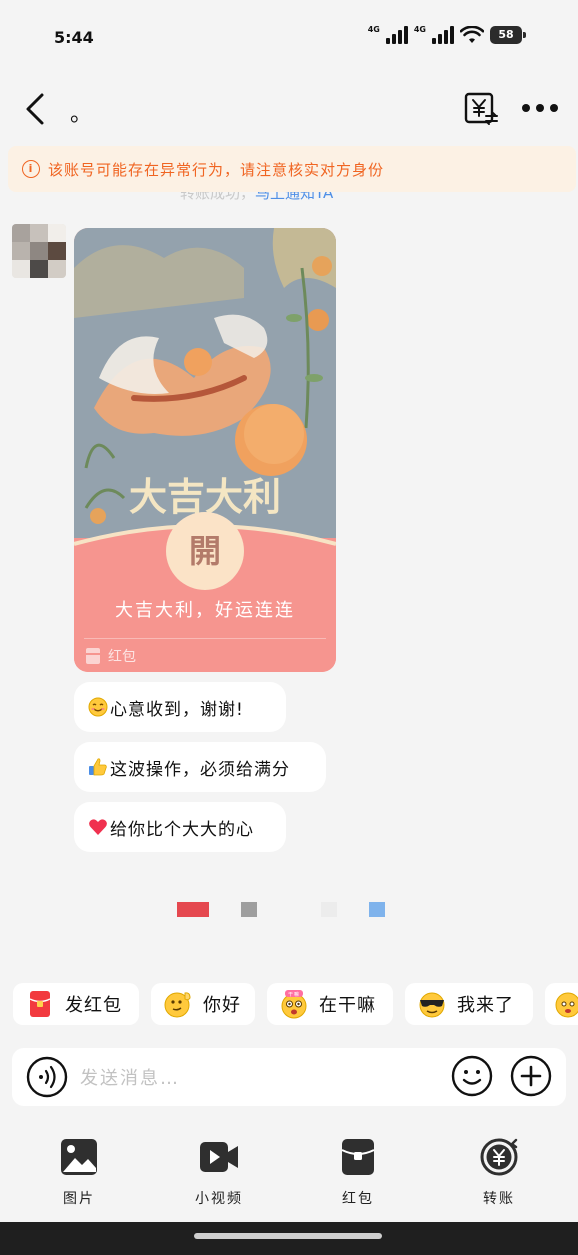 Image resolution: width=578 pixels, height=1255 pixels. What do you see at coordinates (358, 1199) in the screenshot?
I see `toolbar-label: 红包` at bounding box center [358, 1199].